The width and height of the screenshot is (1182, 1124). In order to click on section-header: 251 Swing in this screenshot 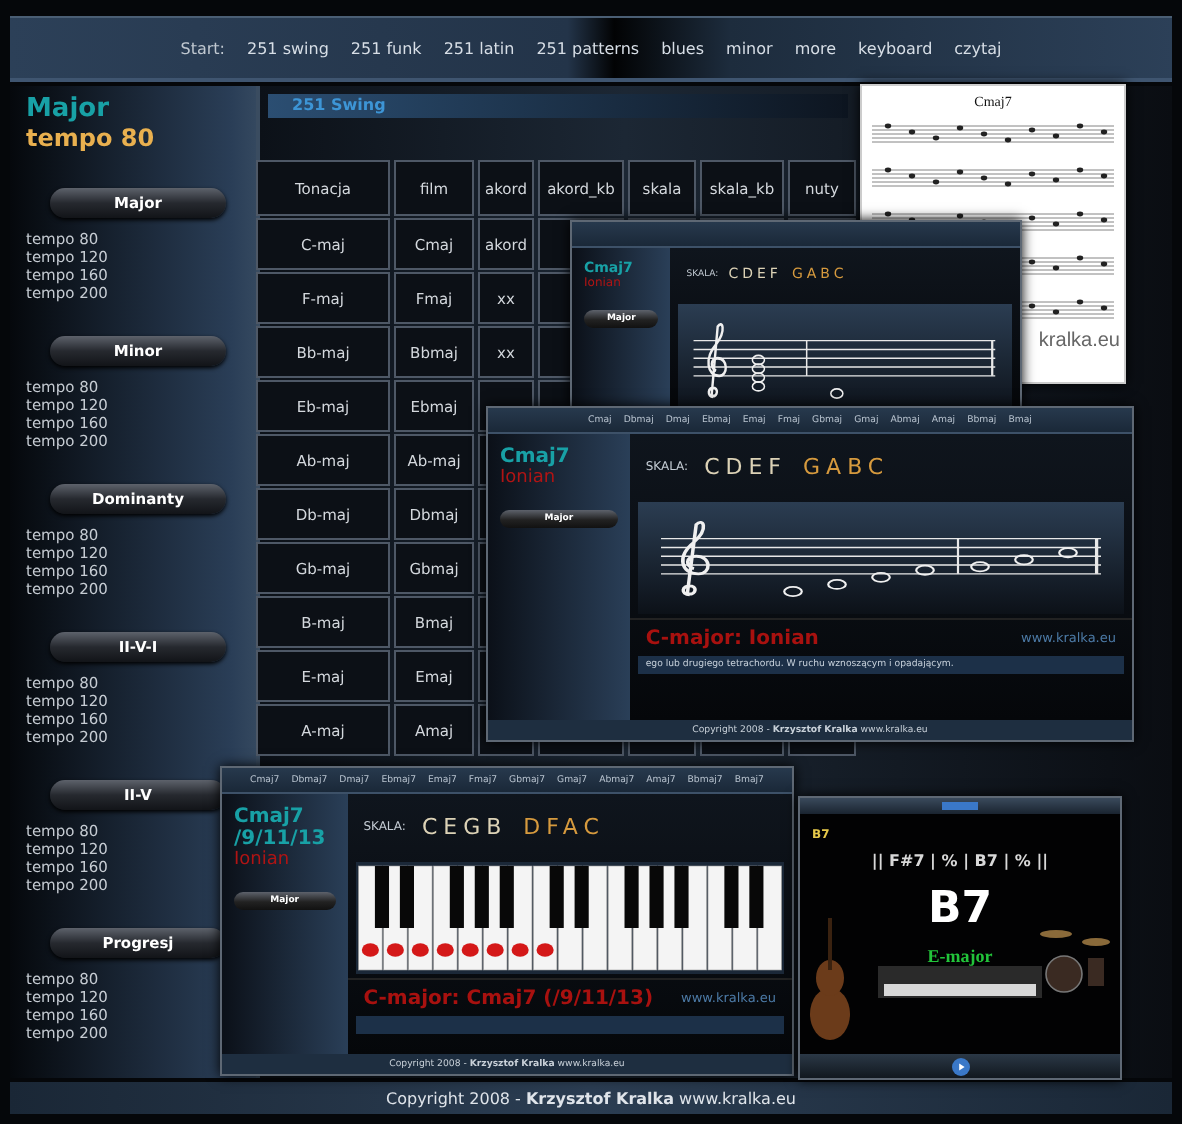, I will do `click(558, 106)`.